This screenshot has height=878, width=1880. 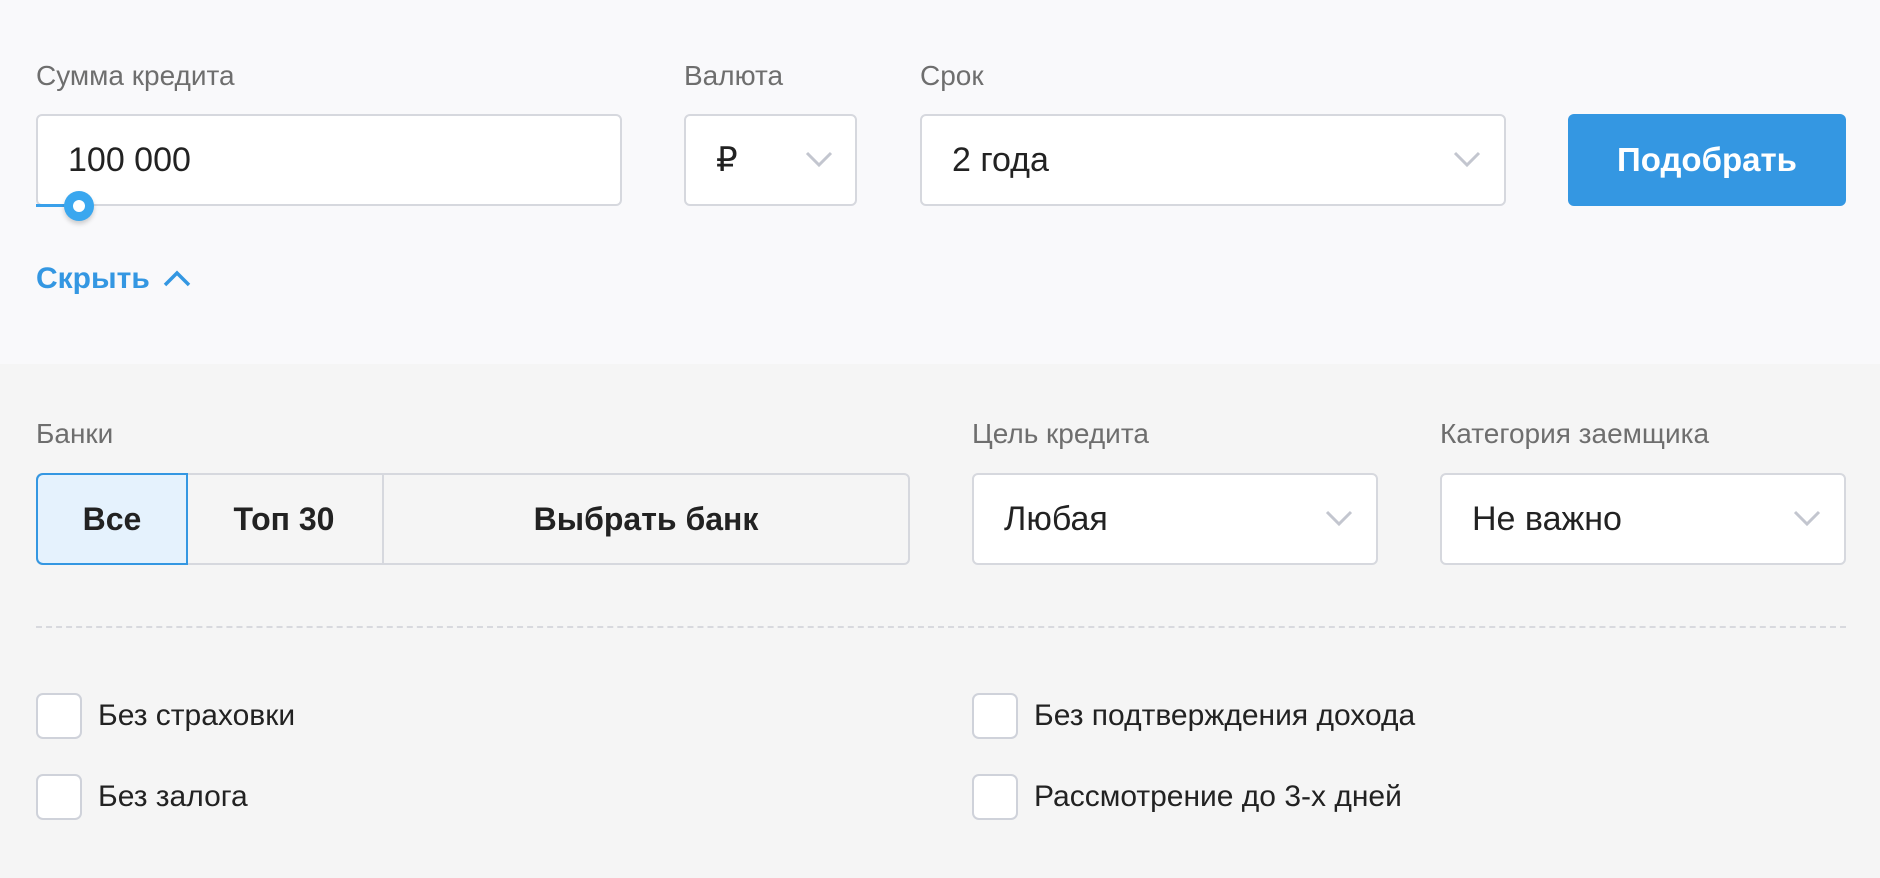 I want to click on category-label: Категория заемщика, so click(x=1575, y=433).